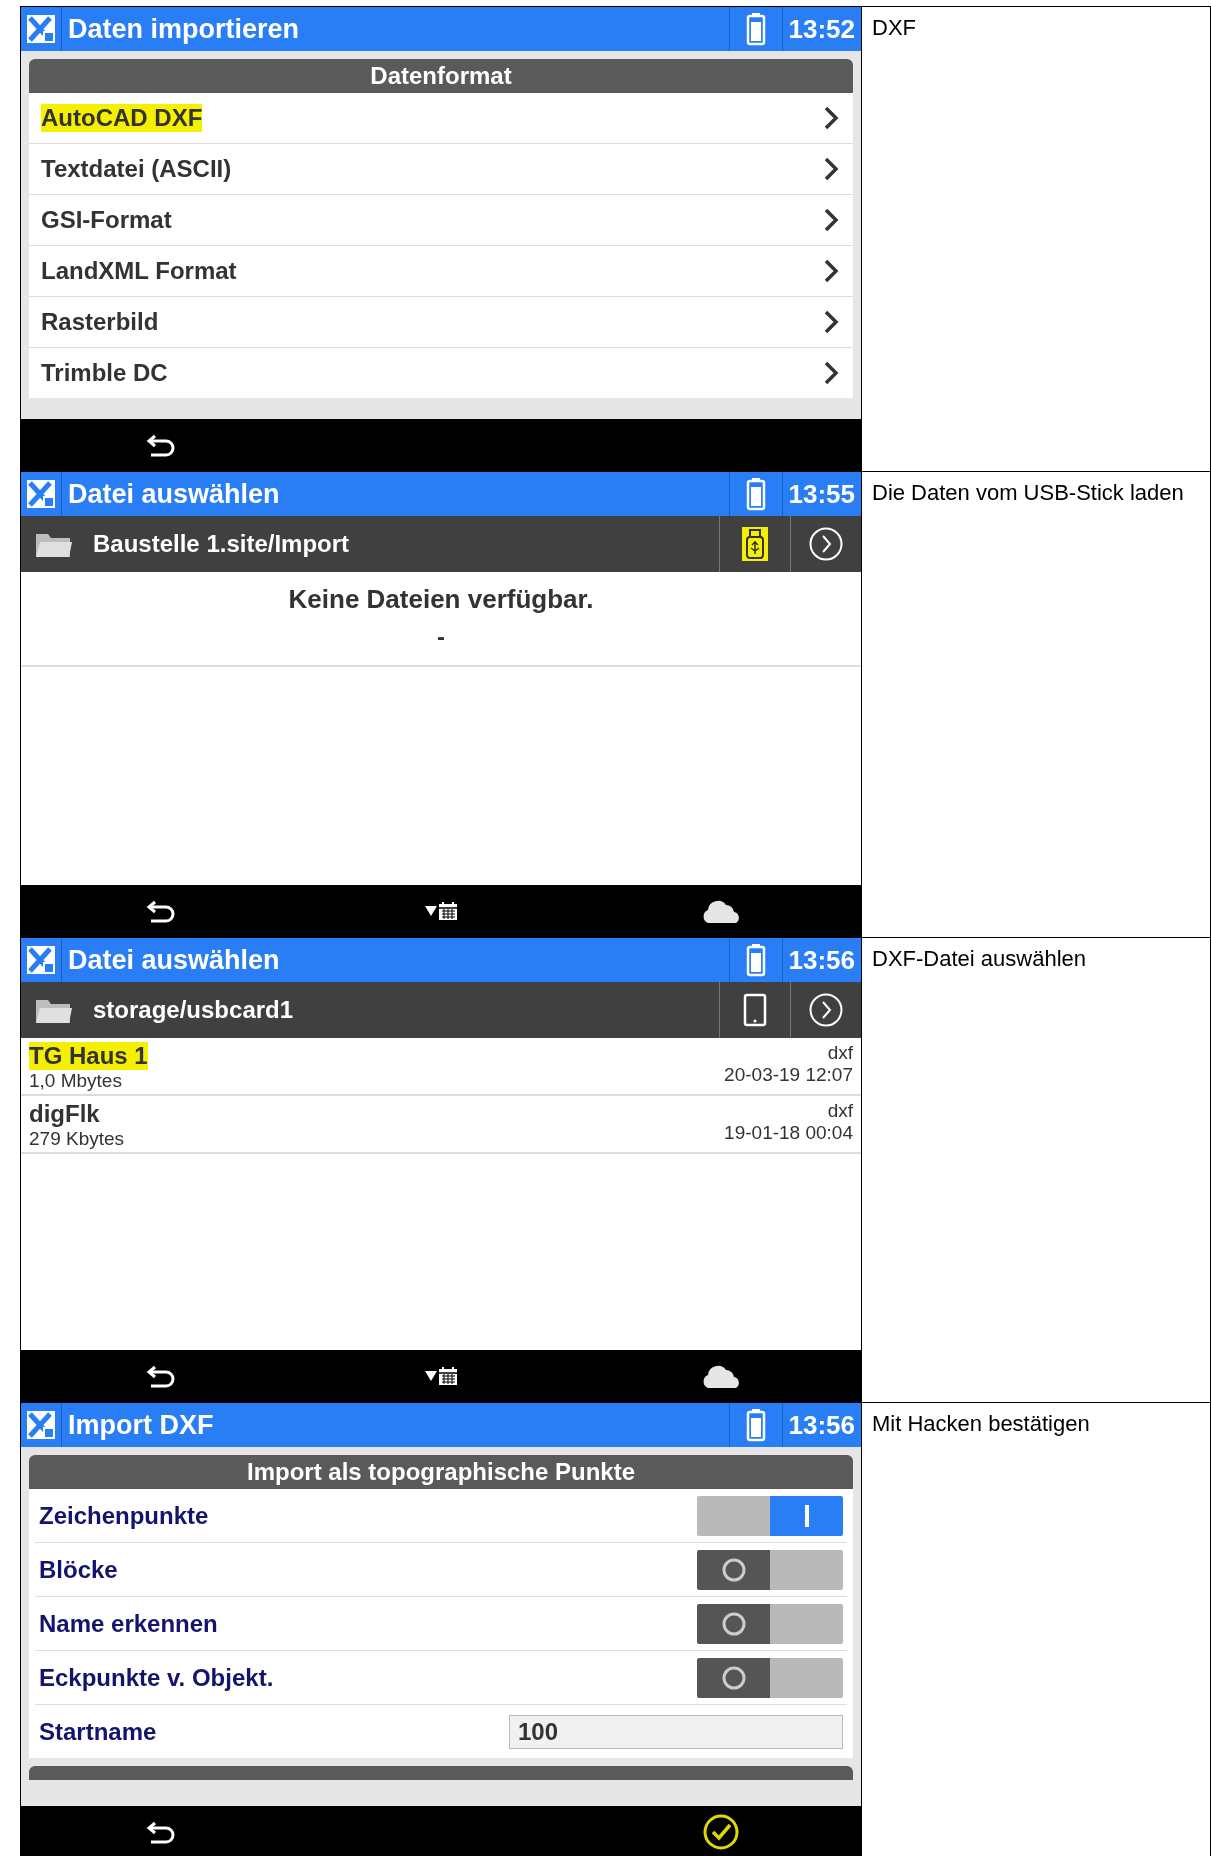 This screenshot has height=1856, width=1211. I want to click on file-list-item: digFlk 279 Kbytes dxf 19-01-18 00:04, so click(441, 1125).